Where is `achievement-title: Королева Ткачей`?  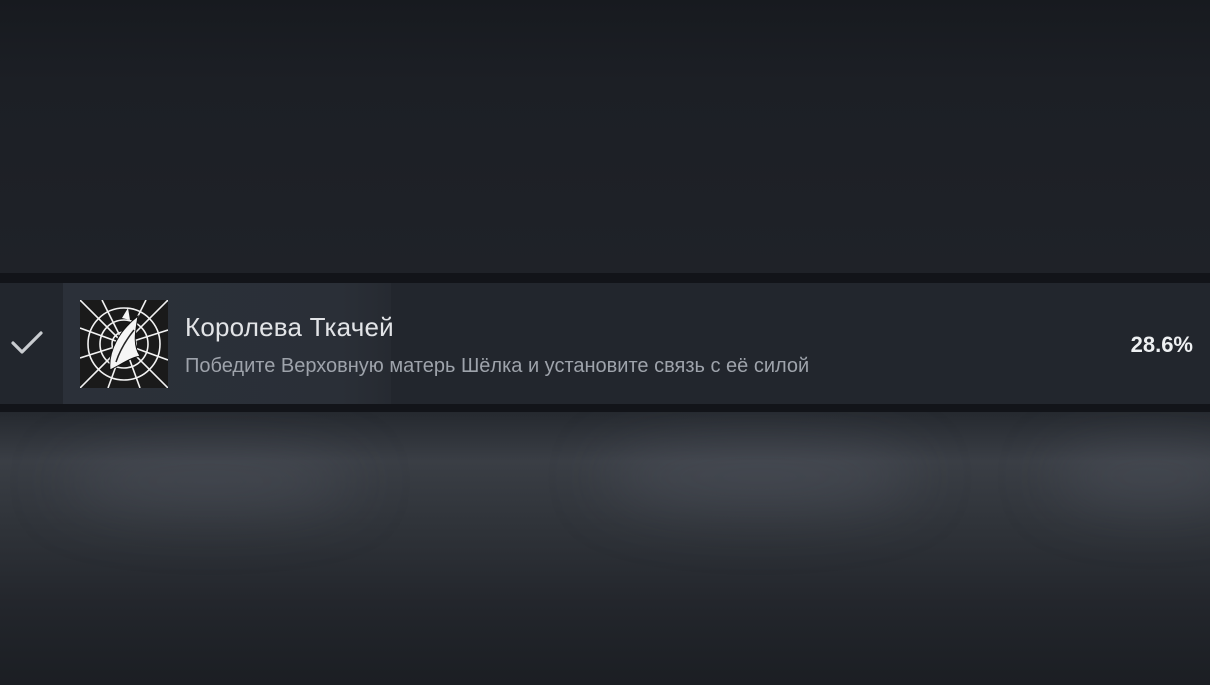 achievement-title: Королева Ткачей is located at coordinates (289, 327).